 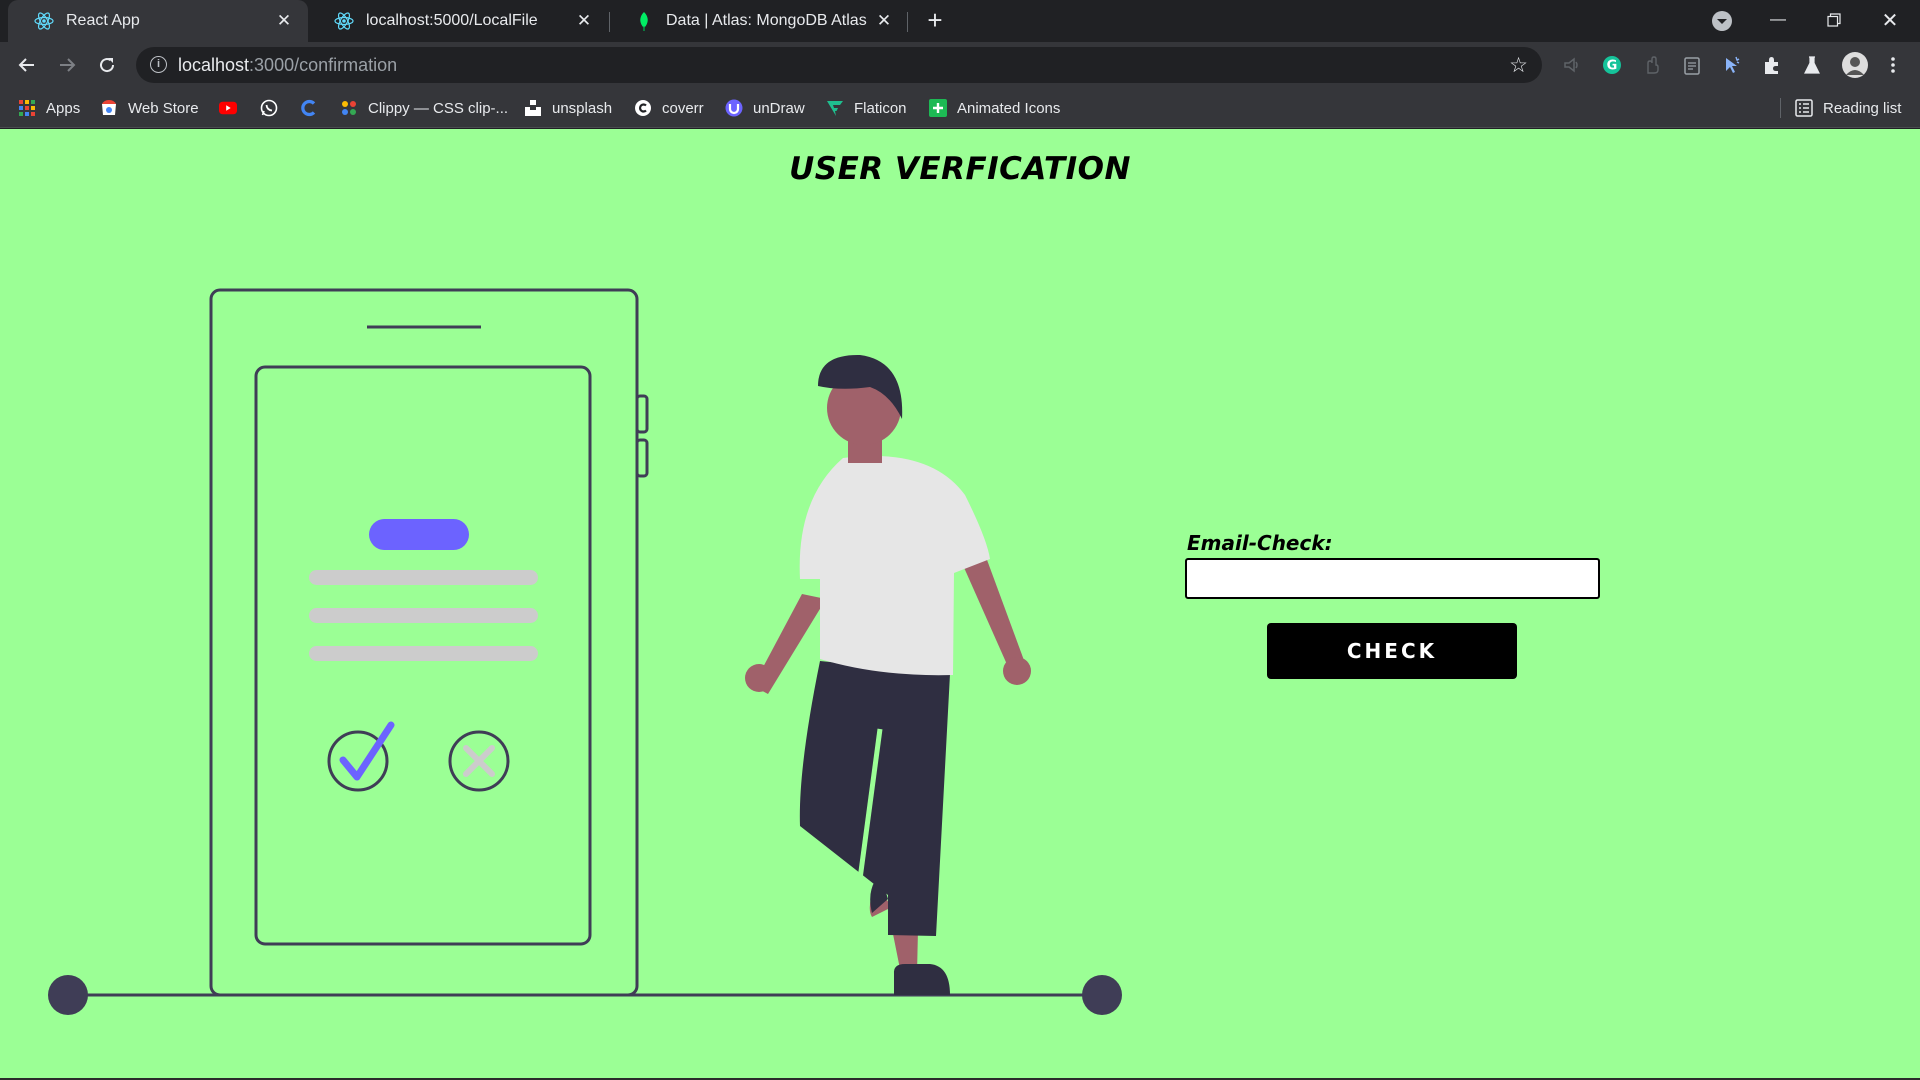 I want to click on bookmark-animated-icons: Animated Icons, so click(x=994, y=108).